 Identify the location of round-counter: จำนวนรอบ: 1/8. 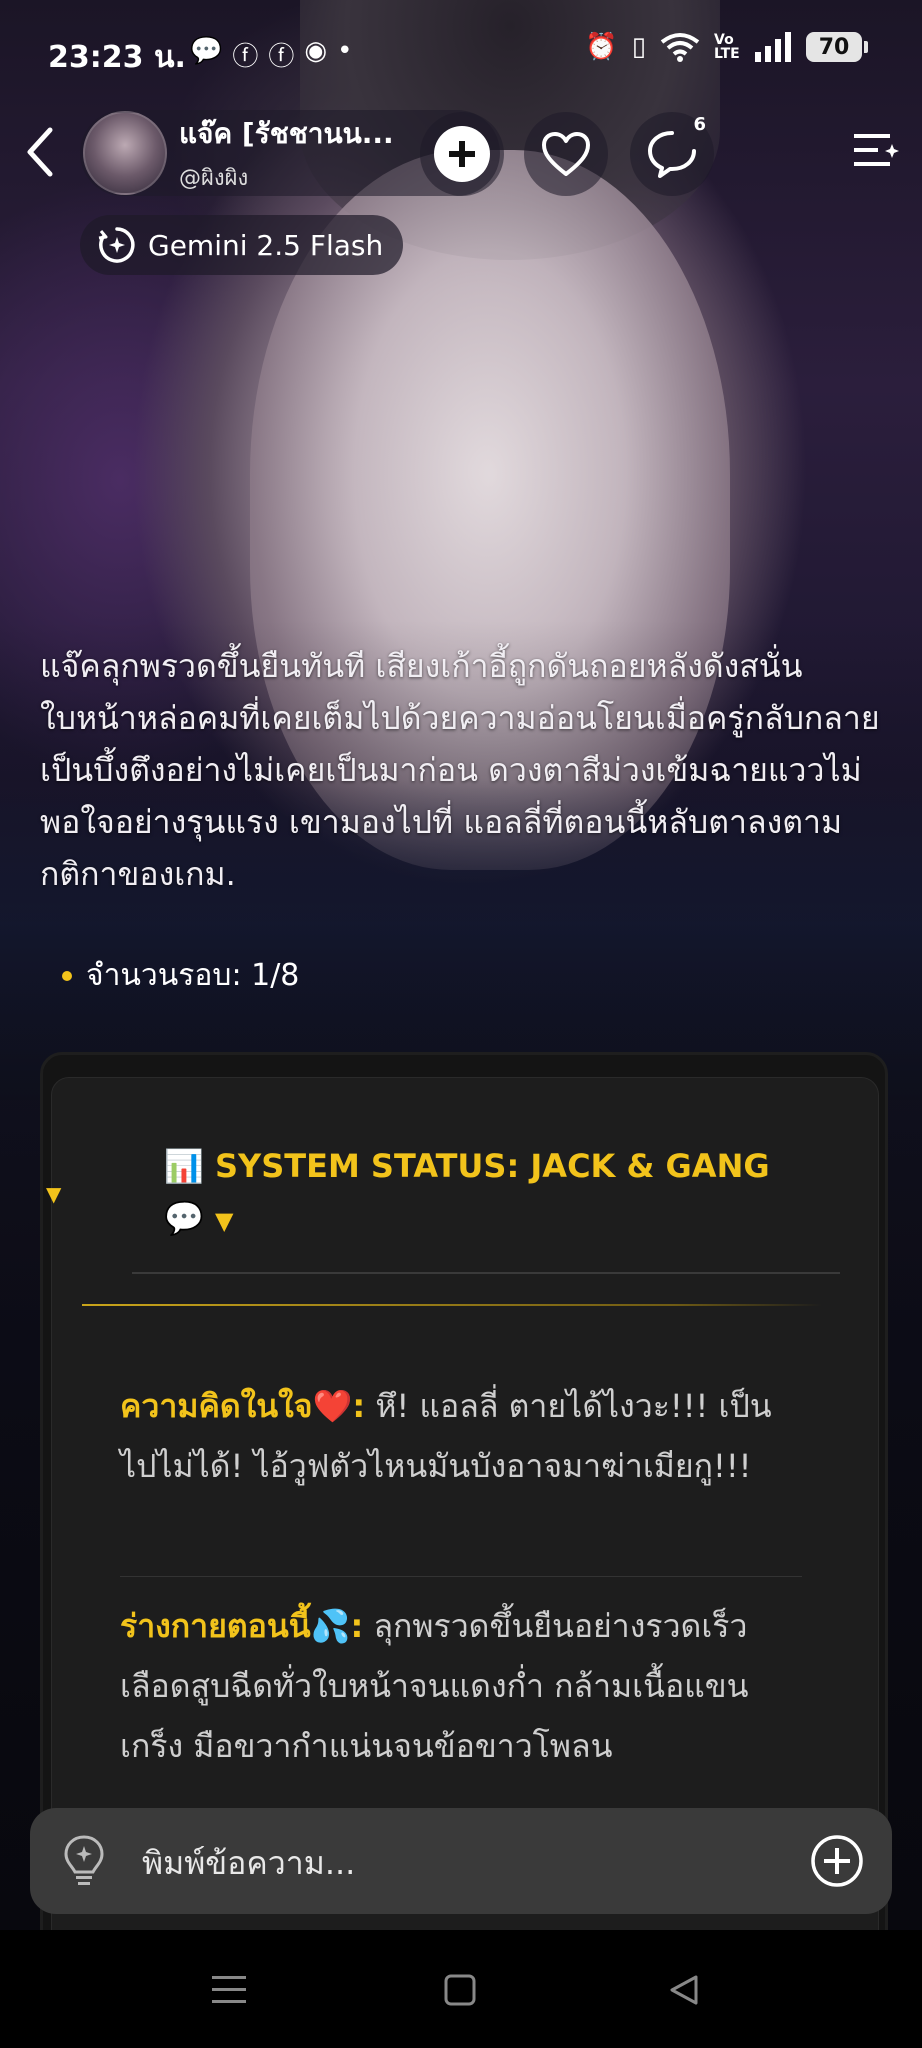
(180, 975).